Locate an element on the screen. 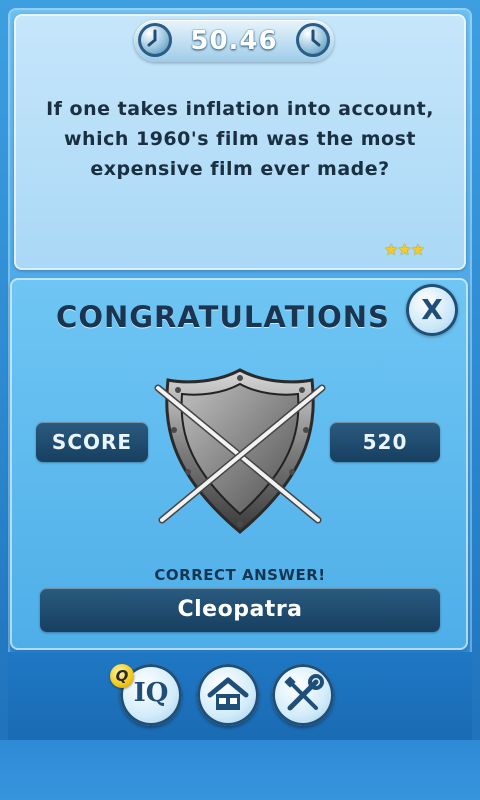 This screenshot has height=800, width=480. difficulty-stars: ★★★ is located at coordinates (404, 249).